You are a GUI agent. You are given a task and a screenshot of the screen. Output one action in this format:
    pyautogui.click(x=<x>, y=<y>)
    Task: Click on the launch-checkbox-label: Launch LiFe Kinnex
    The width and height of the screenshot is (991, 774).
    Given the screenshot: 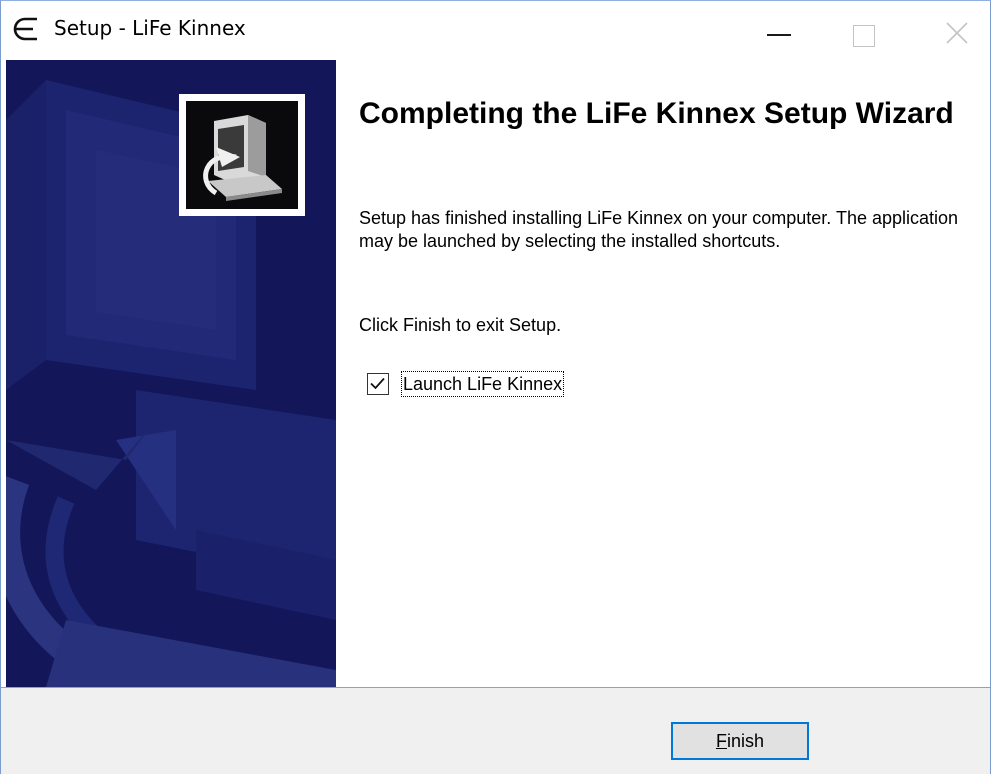 What is the action you would take?
    pyautogui.click(x=483, y=384)
    